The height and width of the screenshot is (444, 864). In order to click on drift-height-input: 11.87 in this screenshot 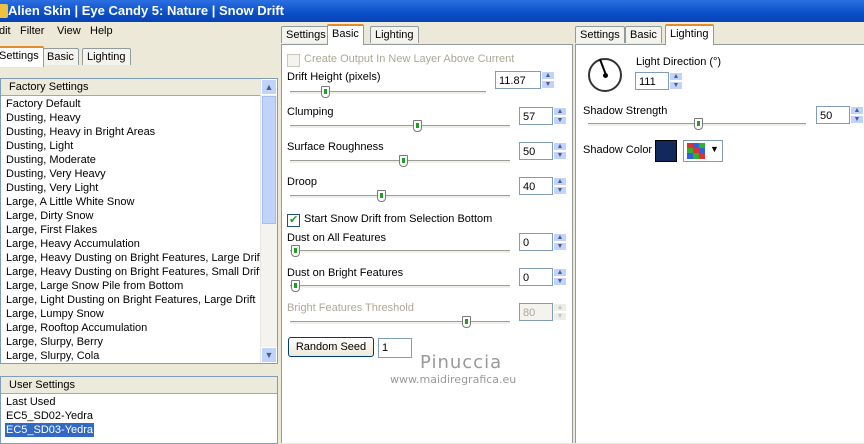, I will do `click(518, 80)`.